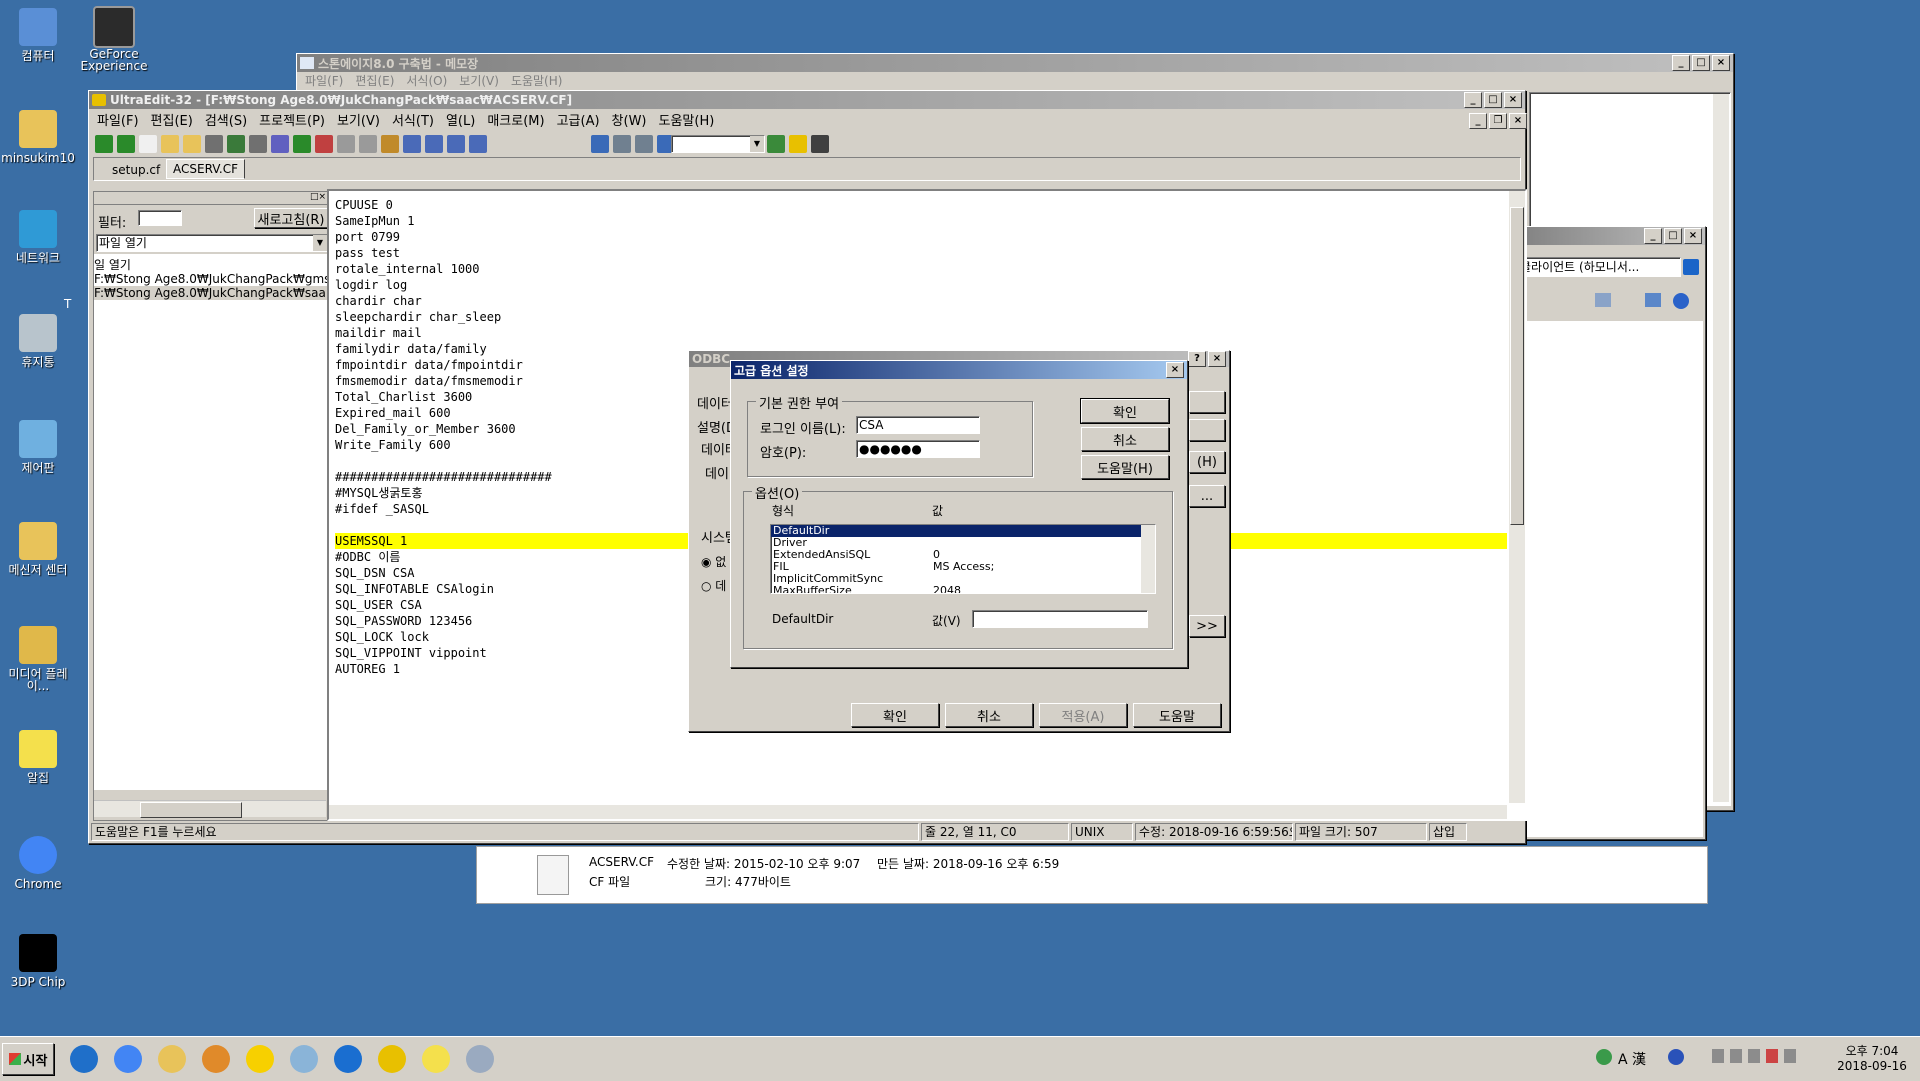 Image resolution: width=1920 pixels, height=1081 pixels. Describe the element at coordinates (1518, 121) in the screenshot. I see `mdi-close-button: ×` at that location.